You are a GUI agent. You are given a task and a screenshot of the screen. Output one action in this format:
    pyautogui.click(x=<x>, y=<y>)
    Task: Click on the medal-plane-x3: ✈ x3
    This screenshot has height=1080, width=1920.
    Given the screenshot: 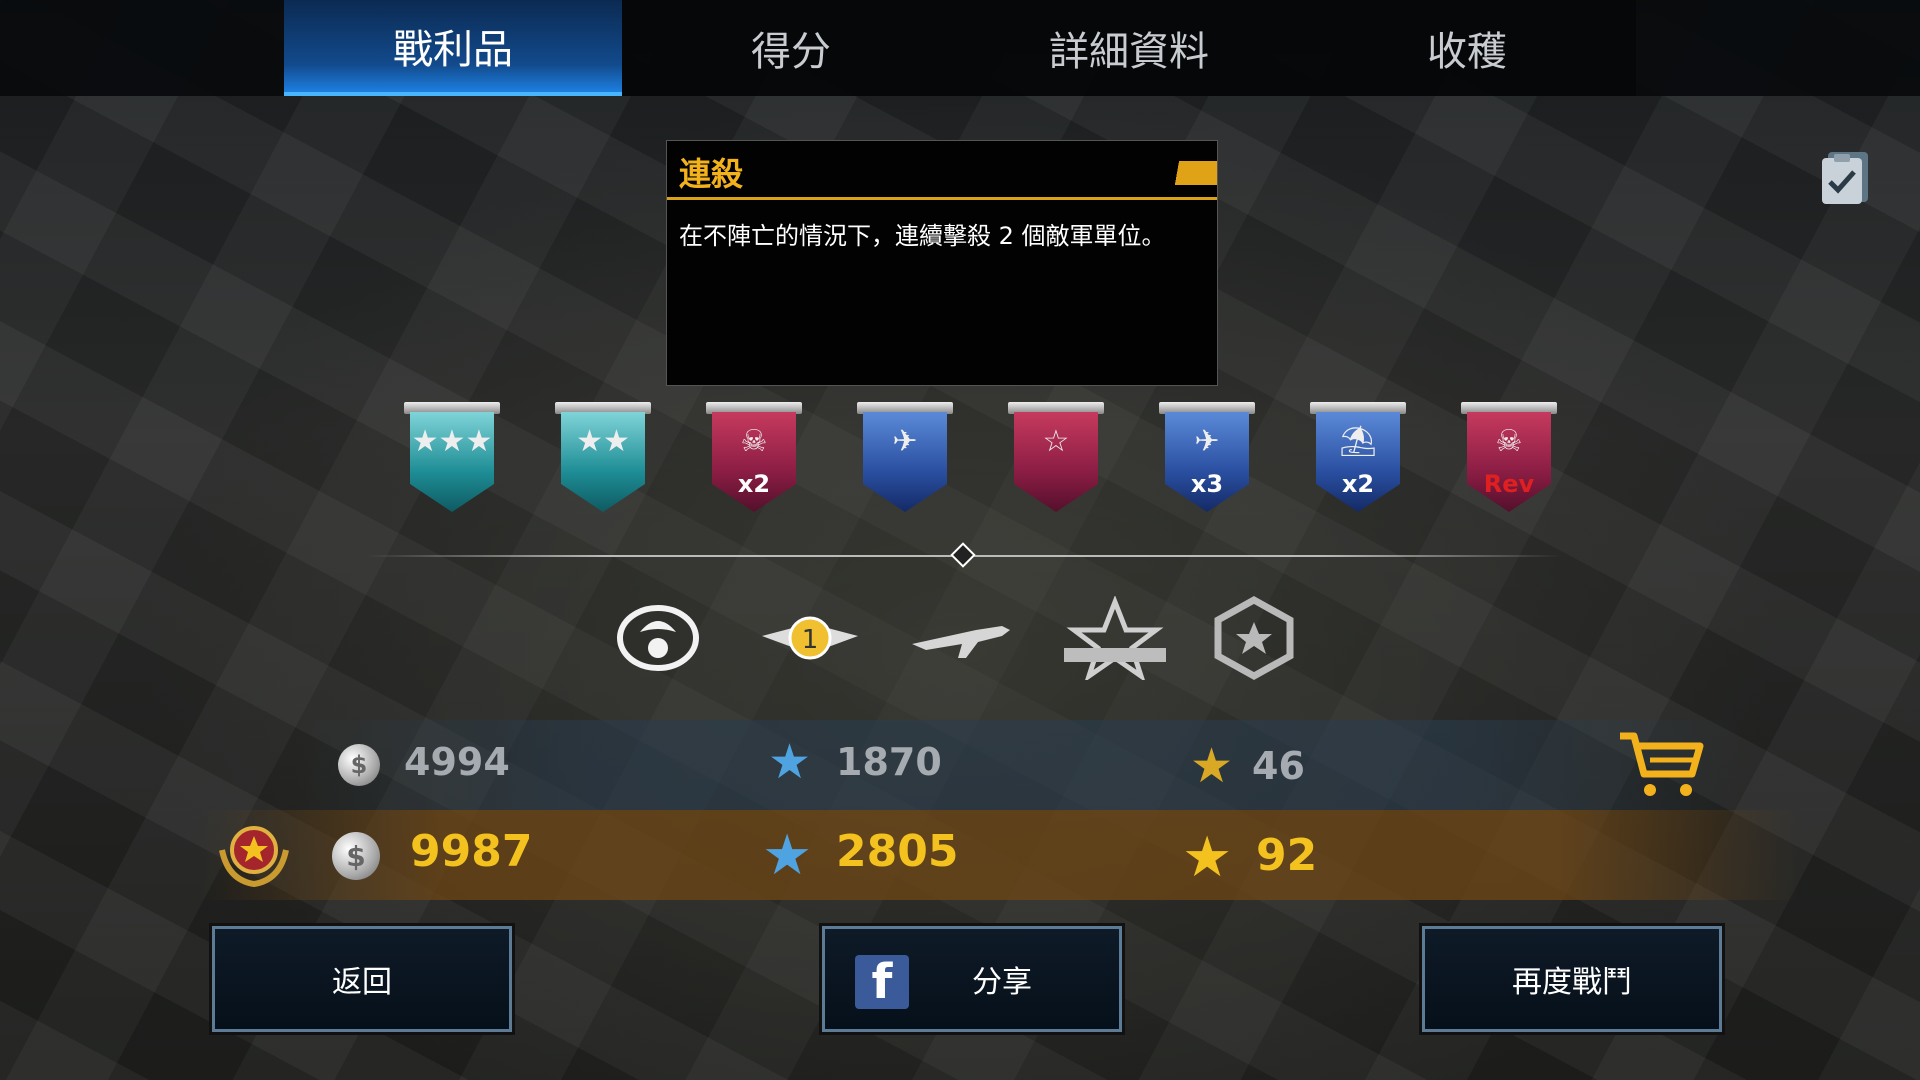 What is the action you would take?
    pyautogui.click(x=1207, y=458)
    